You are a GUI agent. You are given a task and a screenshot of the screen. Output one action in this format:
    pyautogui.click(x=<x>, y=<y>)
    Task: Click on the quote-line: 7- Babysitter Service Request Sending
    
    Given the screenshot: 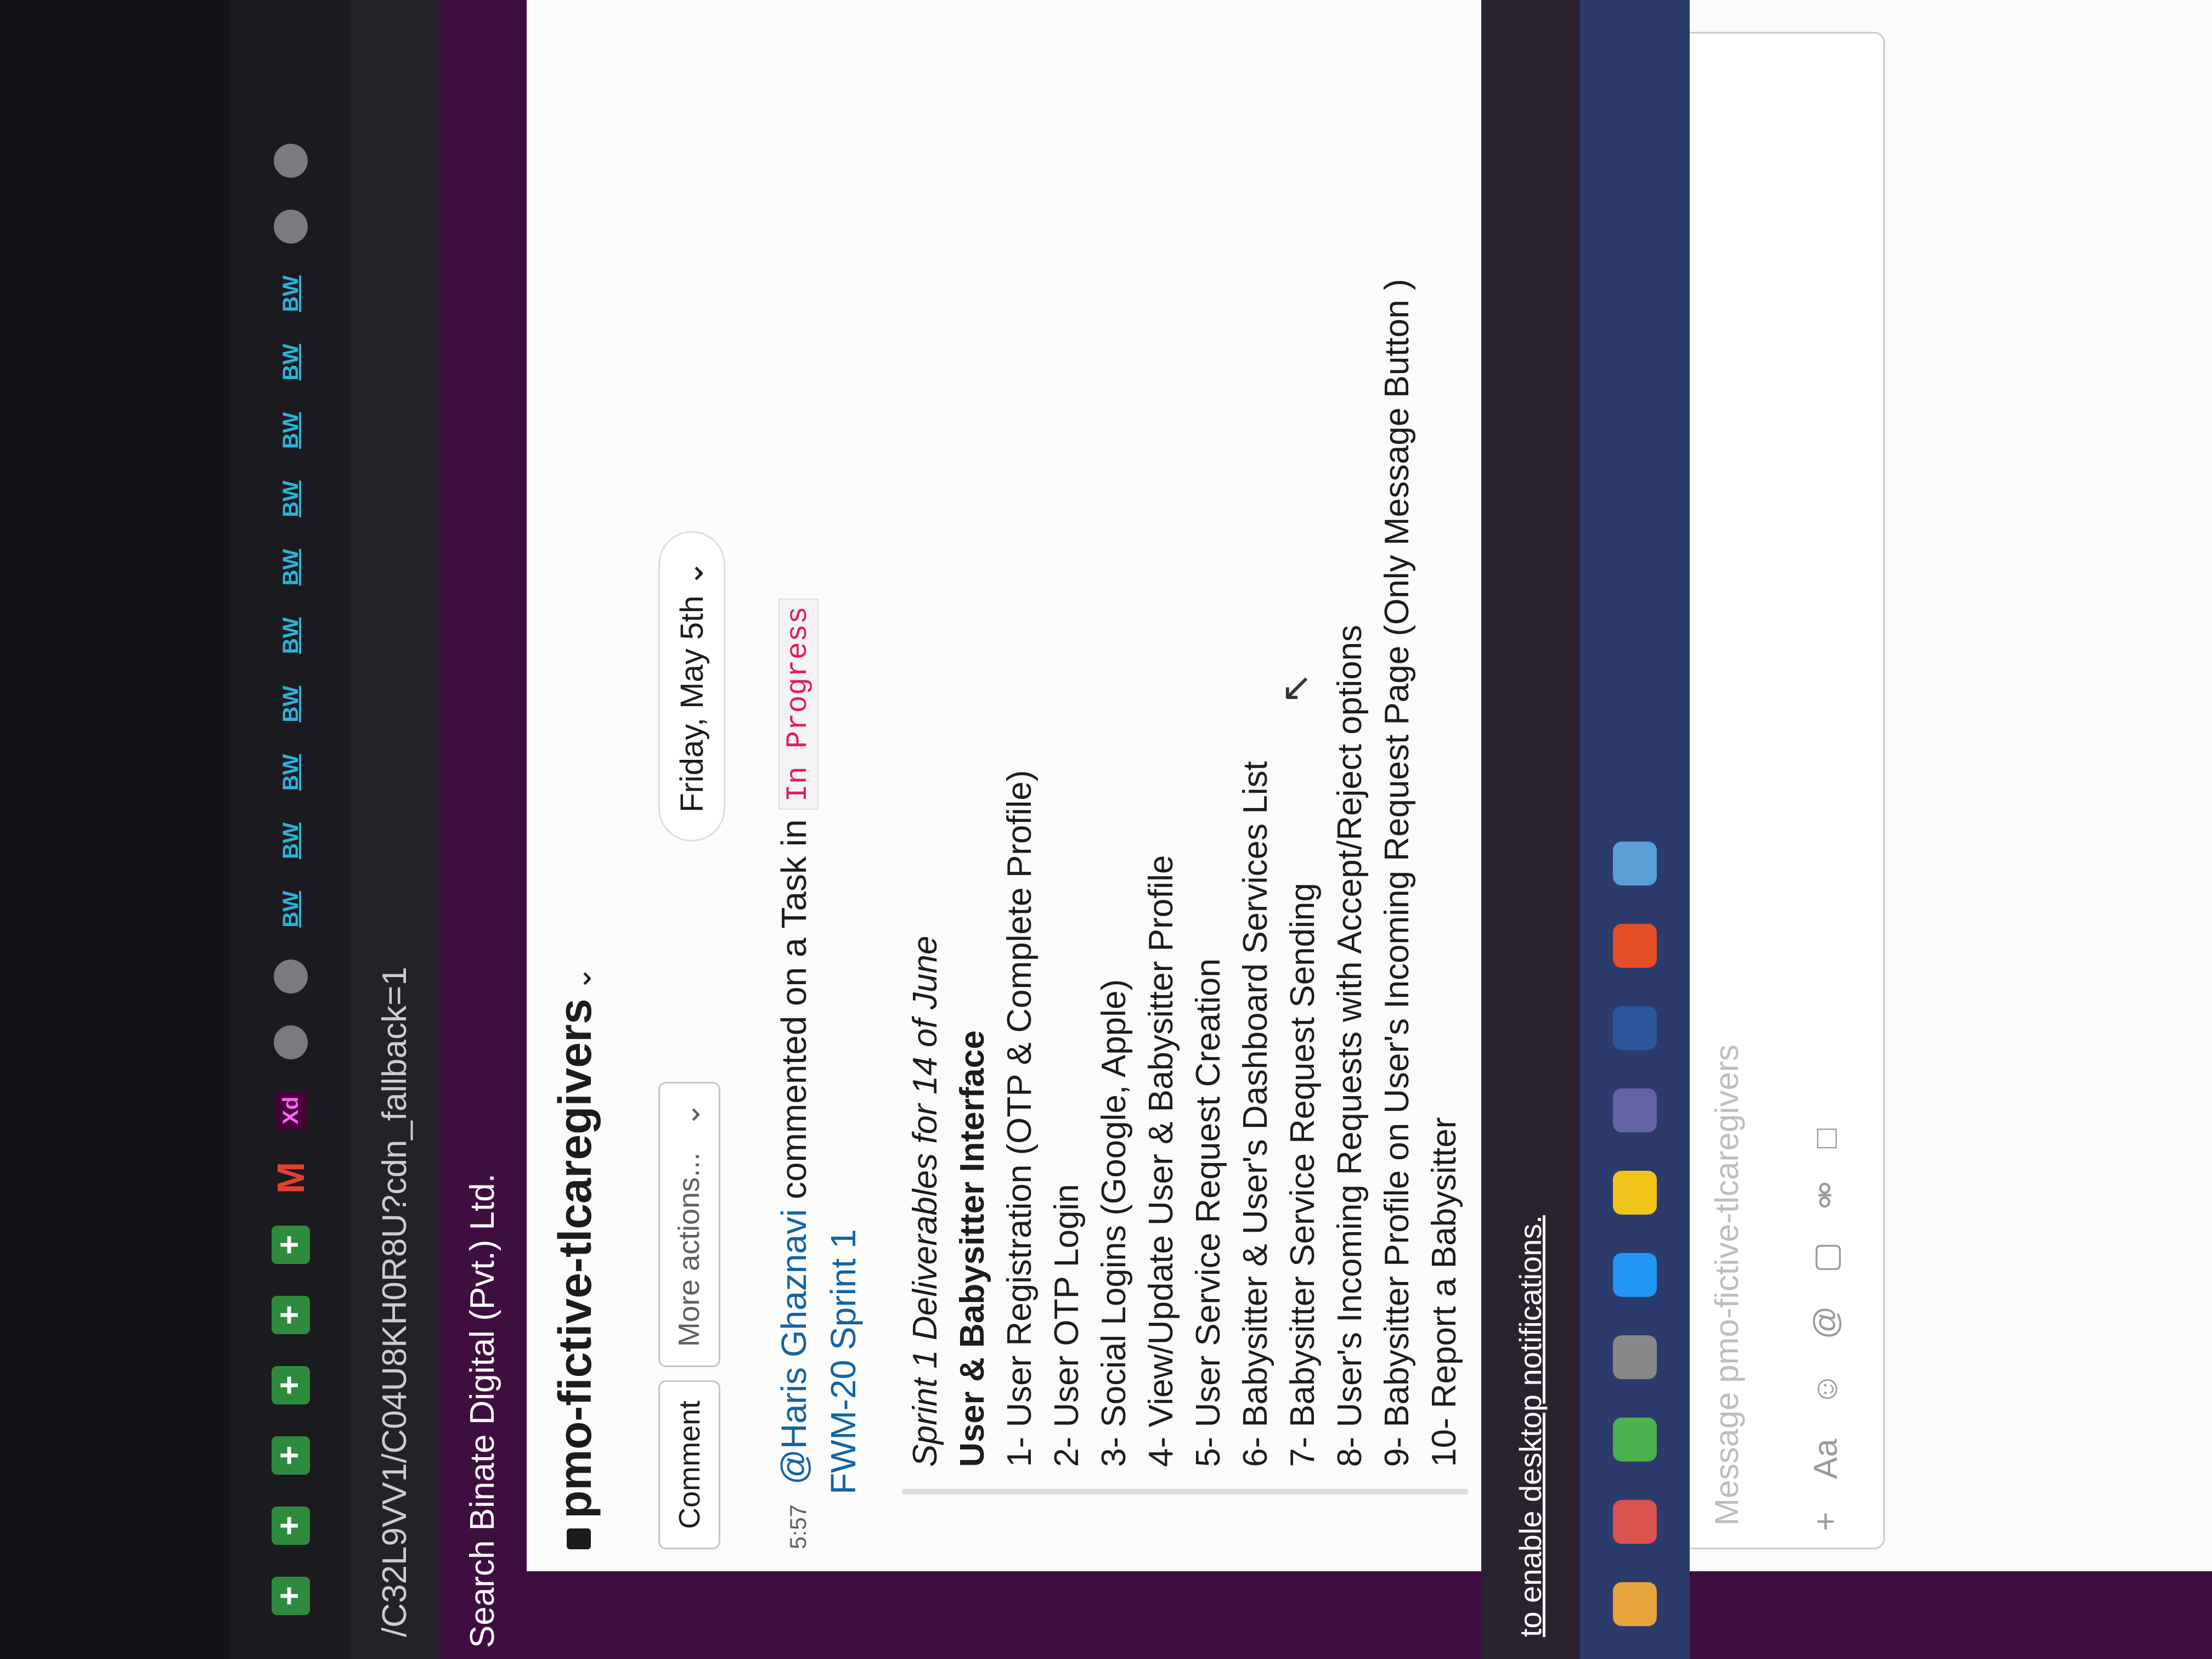 What is the action you would take?
    pyautogui.click(x=1303, y=1175)
    